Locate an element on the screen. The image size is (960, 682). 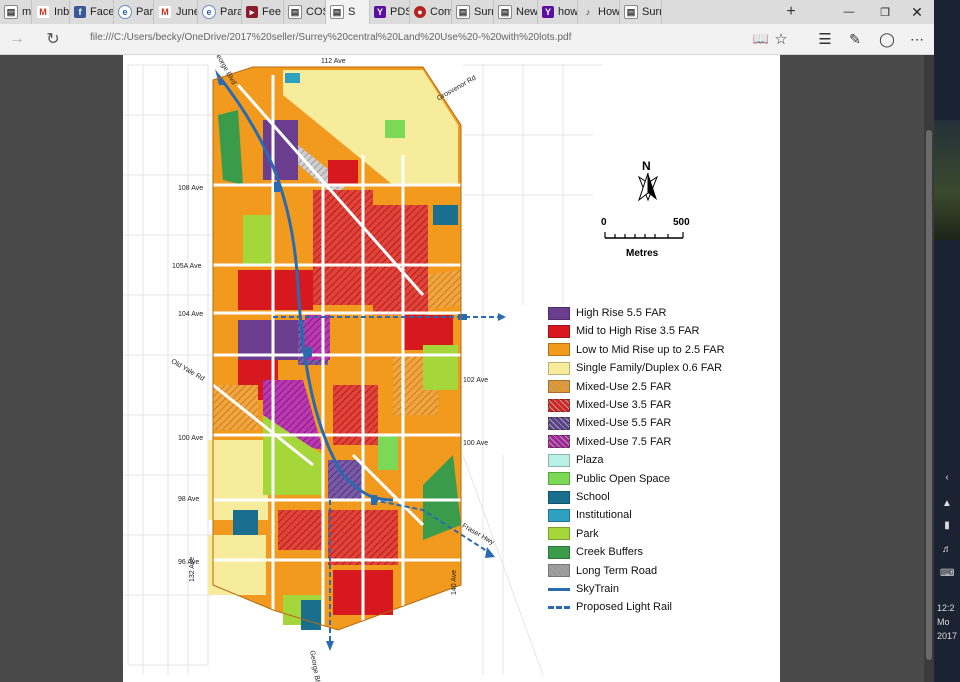
tab-6: ▸ Fee A is located at coordinates (263, 12).